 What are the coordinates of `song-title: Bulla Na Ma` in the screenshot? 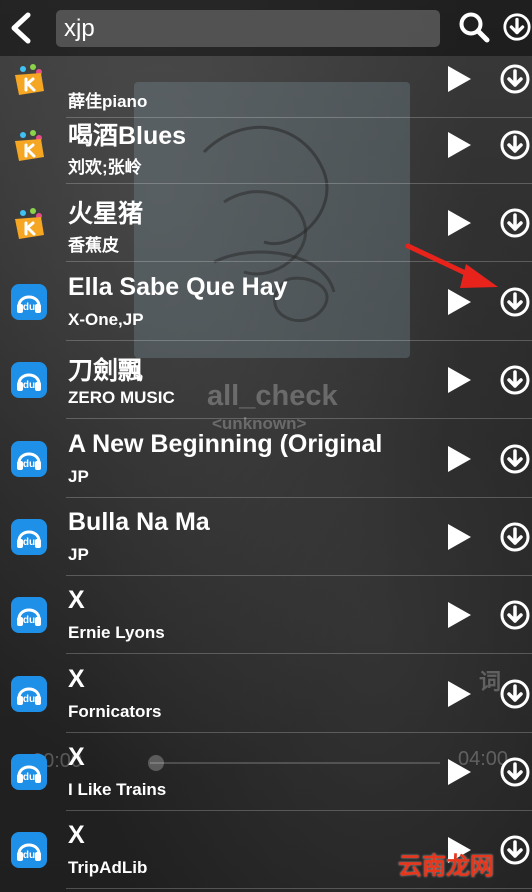 It's located at (139, 522).